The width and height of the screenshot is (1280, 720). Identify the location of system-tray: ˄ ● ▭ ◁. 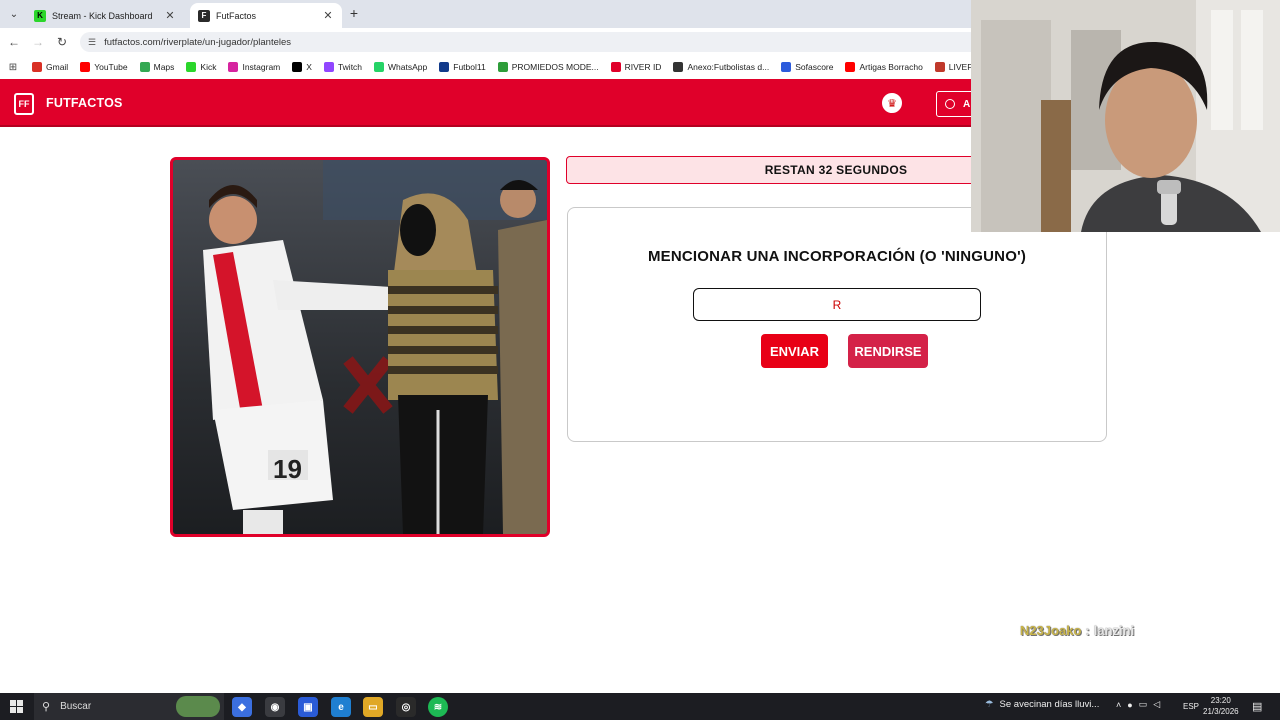
(1138, 704).